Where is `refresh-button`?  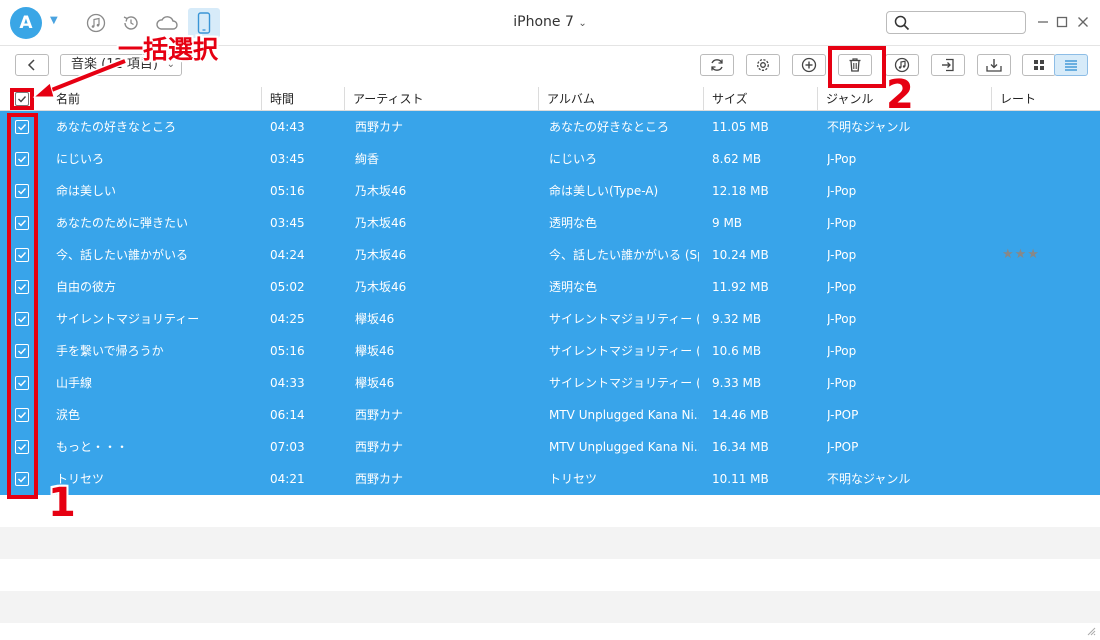 refresh-button is located at coordinates (717, 65).